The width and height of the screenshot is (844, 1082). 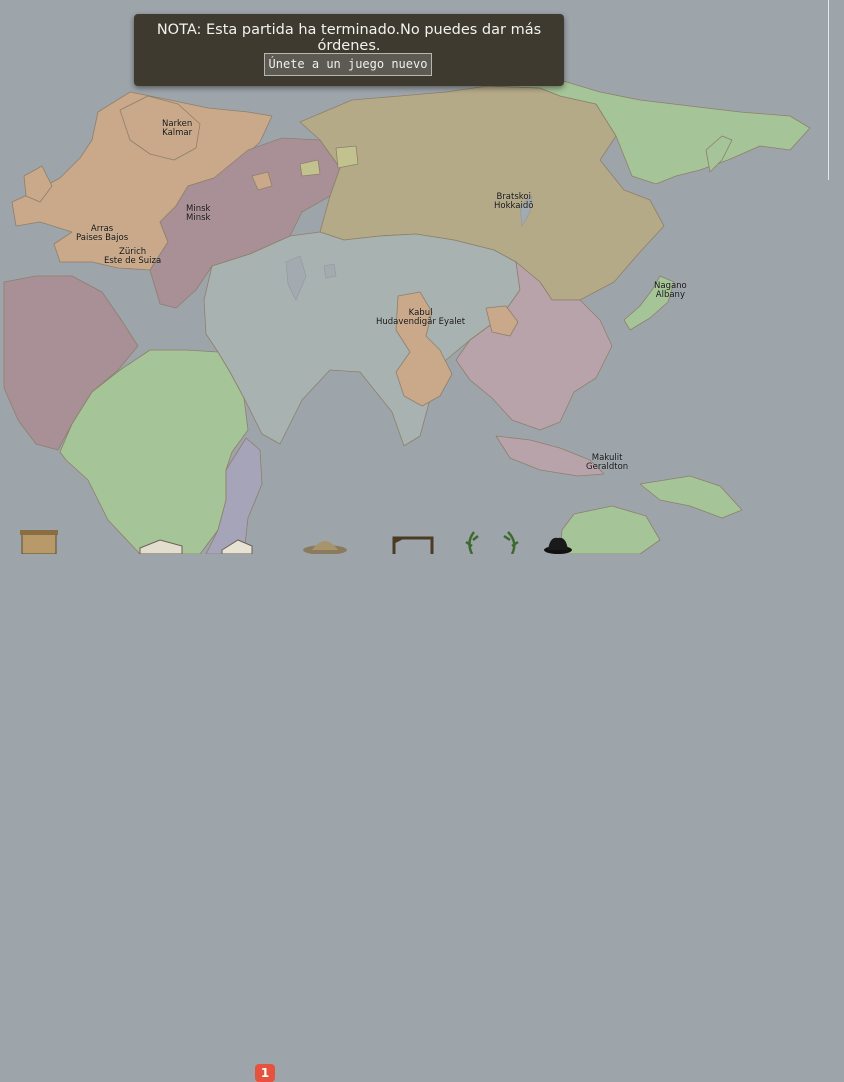 What do you see at coordinates (421, 322) in the screenshot?
I see `city-province: Hudavendigâr Eyalet` at bounding box center [421, 322].